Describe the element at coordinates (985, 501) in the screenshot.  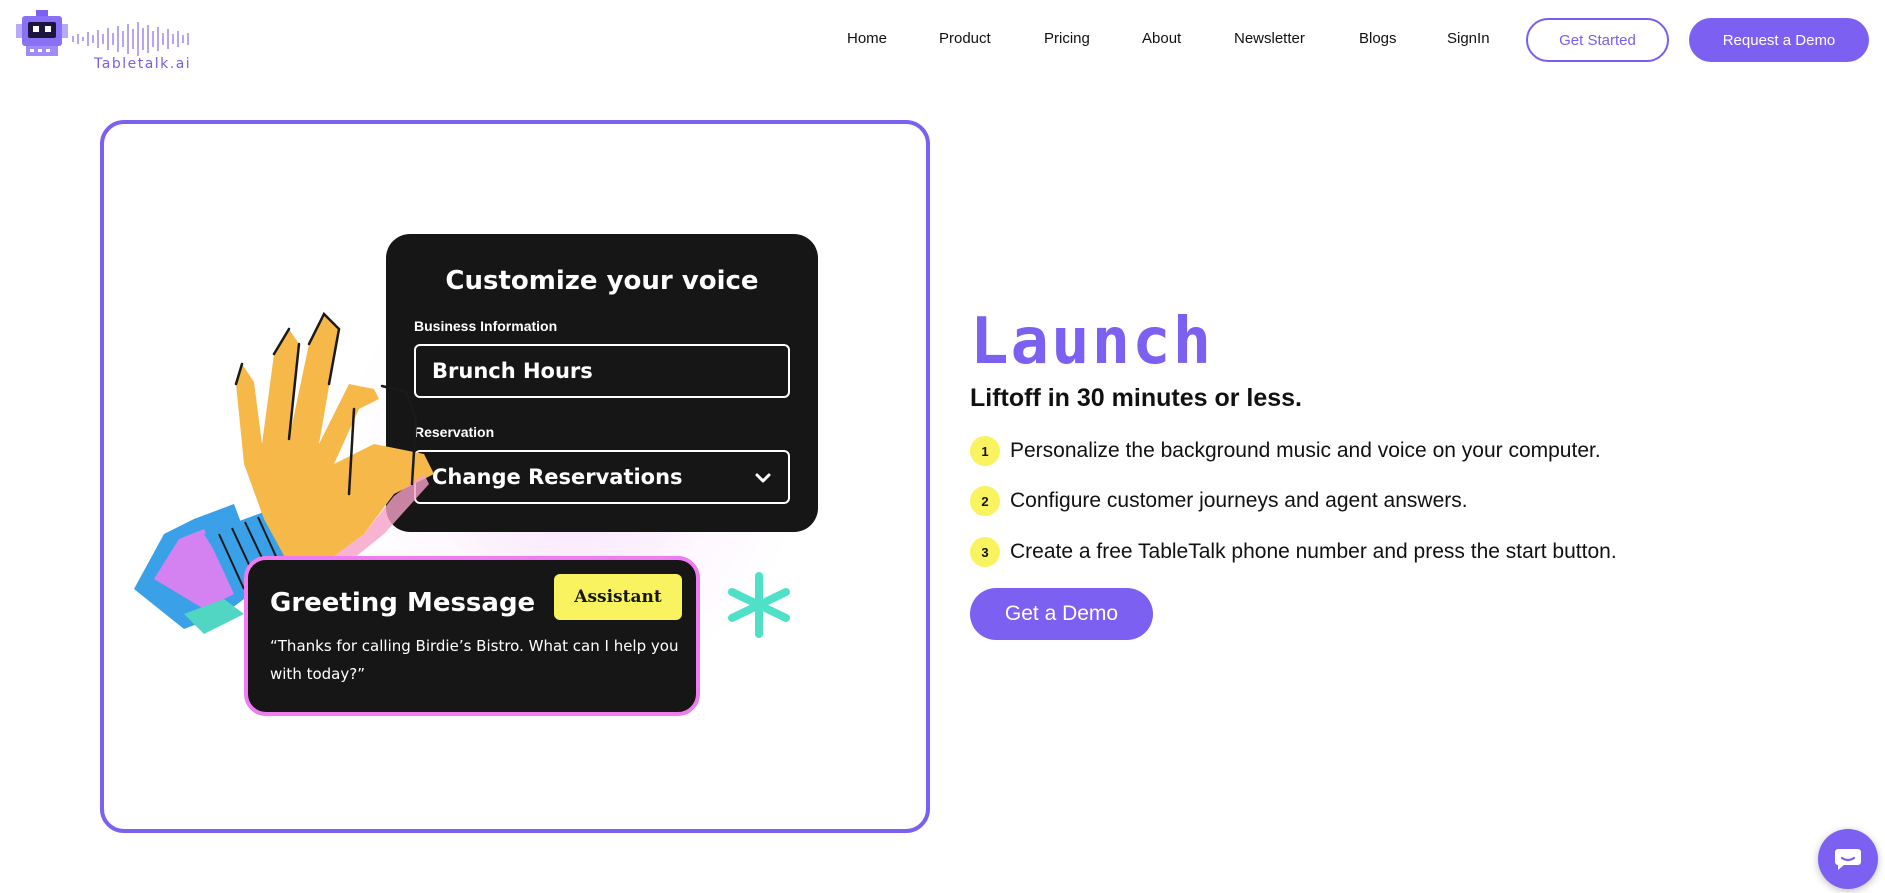
I see `step-number: 2` at that location.